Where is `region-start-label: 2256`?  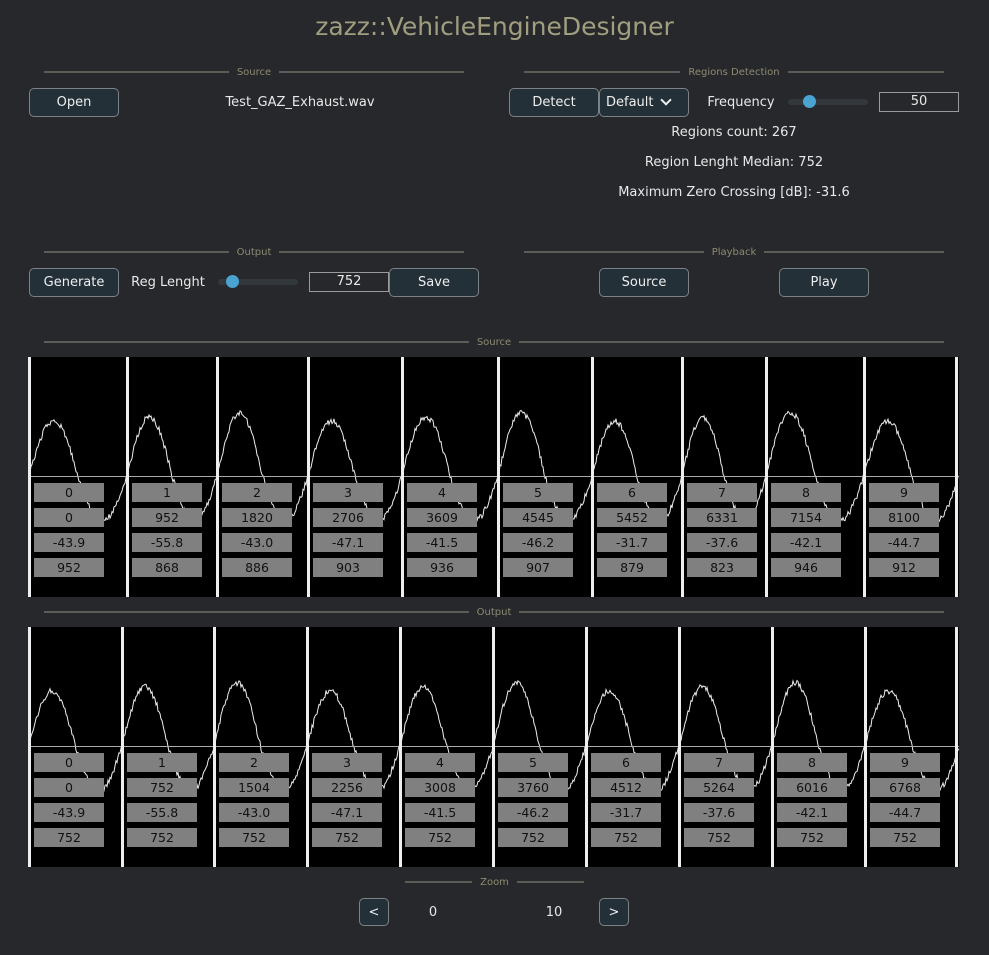 region-start-label: 2256 is located at coordinates (347, 787).